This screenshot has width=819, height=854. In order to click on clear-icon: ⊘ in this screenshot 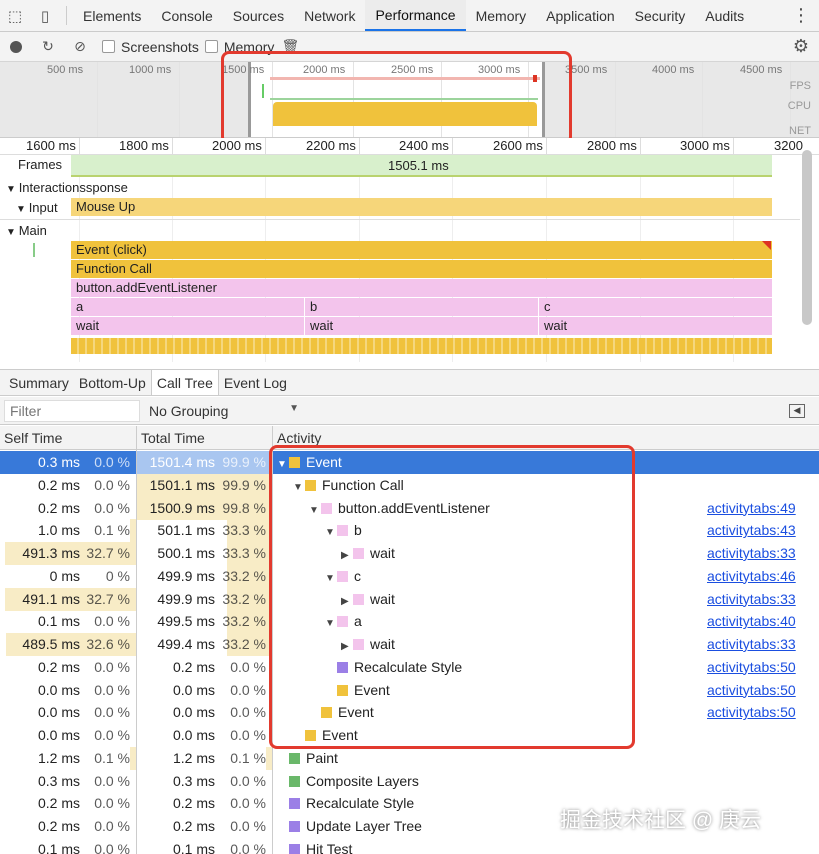, I will do `click(80, 46)`.